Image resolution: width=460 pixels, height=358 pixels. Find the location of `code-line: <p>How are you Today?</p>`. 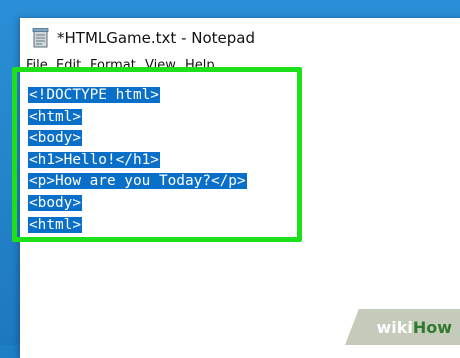

code-line: <p>How are you Today?</p> is located at coordinates (137, 182).